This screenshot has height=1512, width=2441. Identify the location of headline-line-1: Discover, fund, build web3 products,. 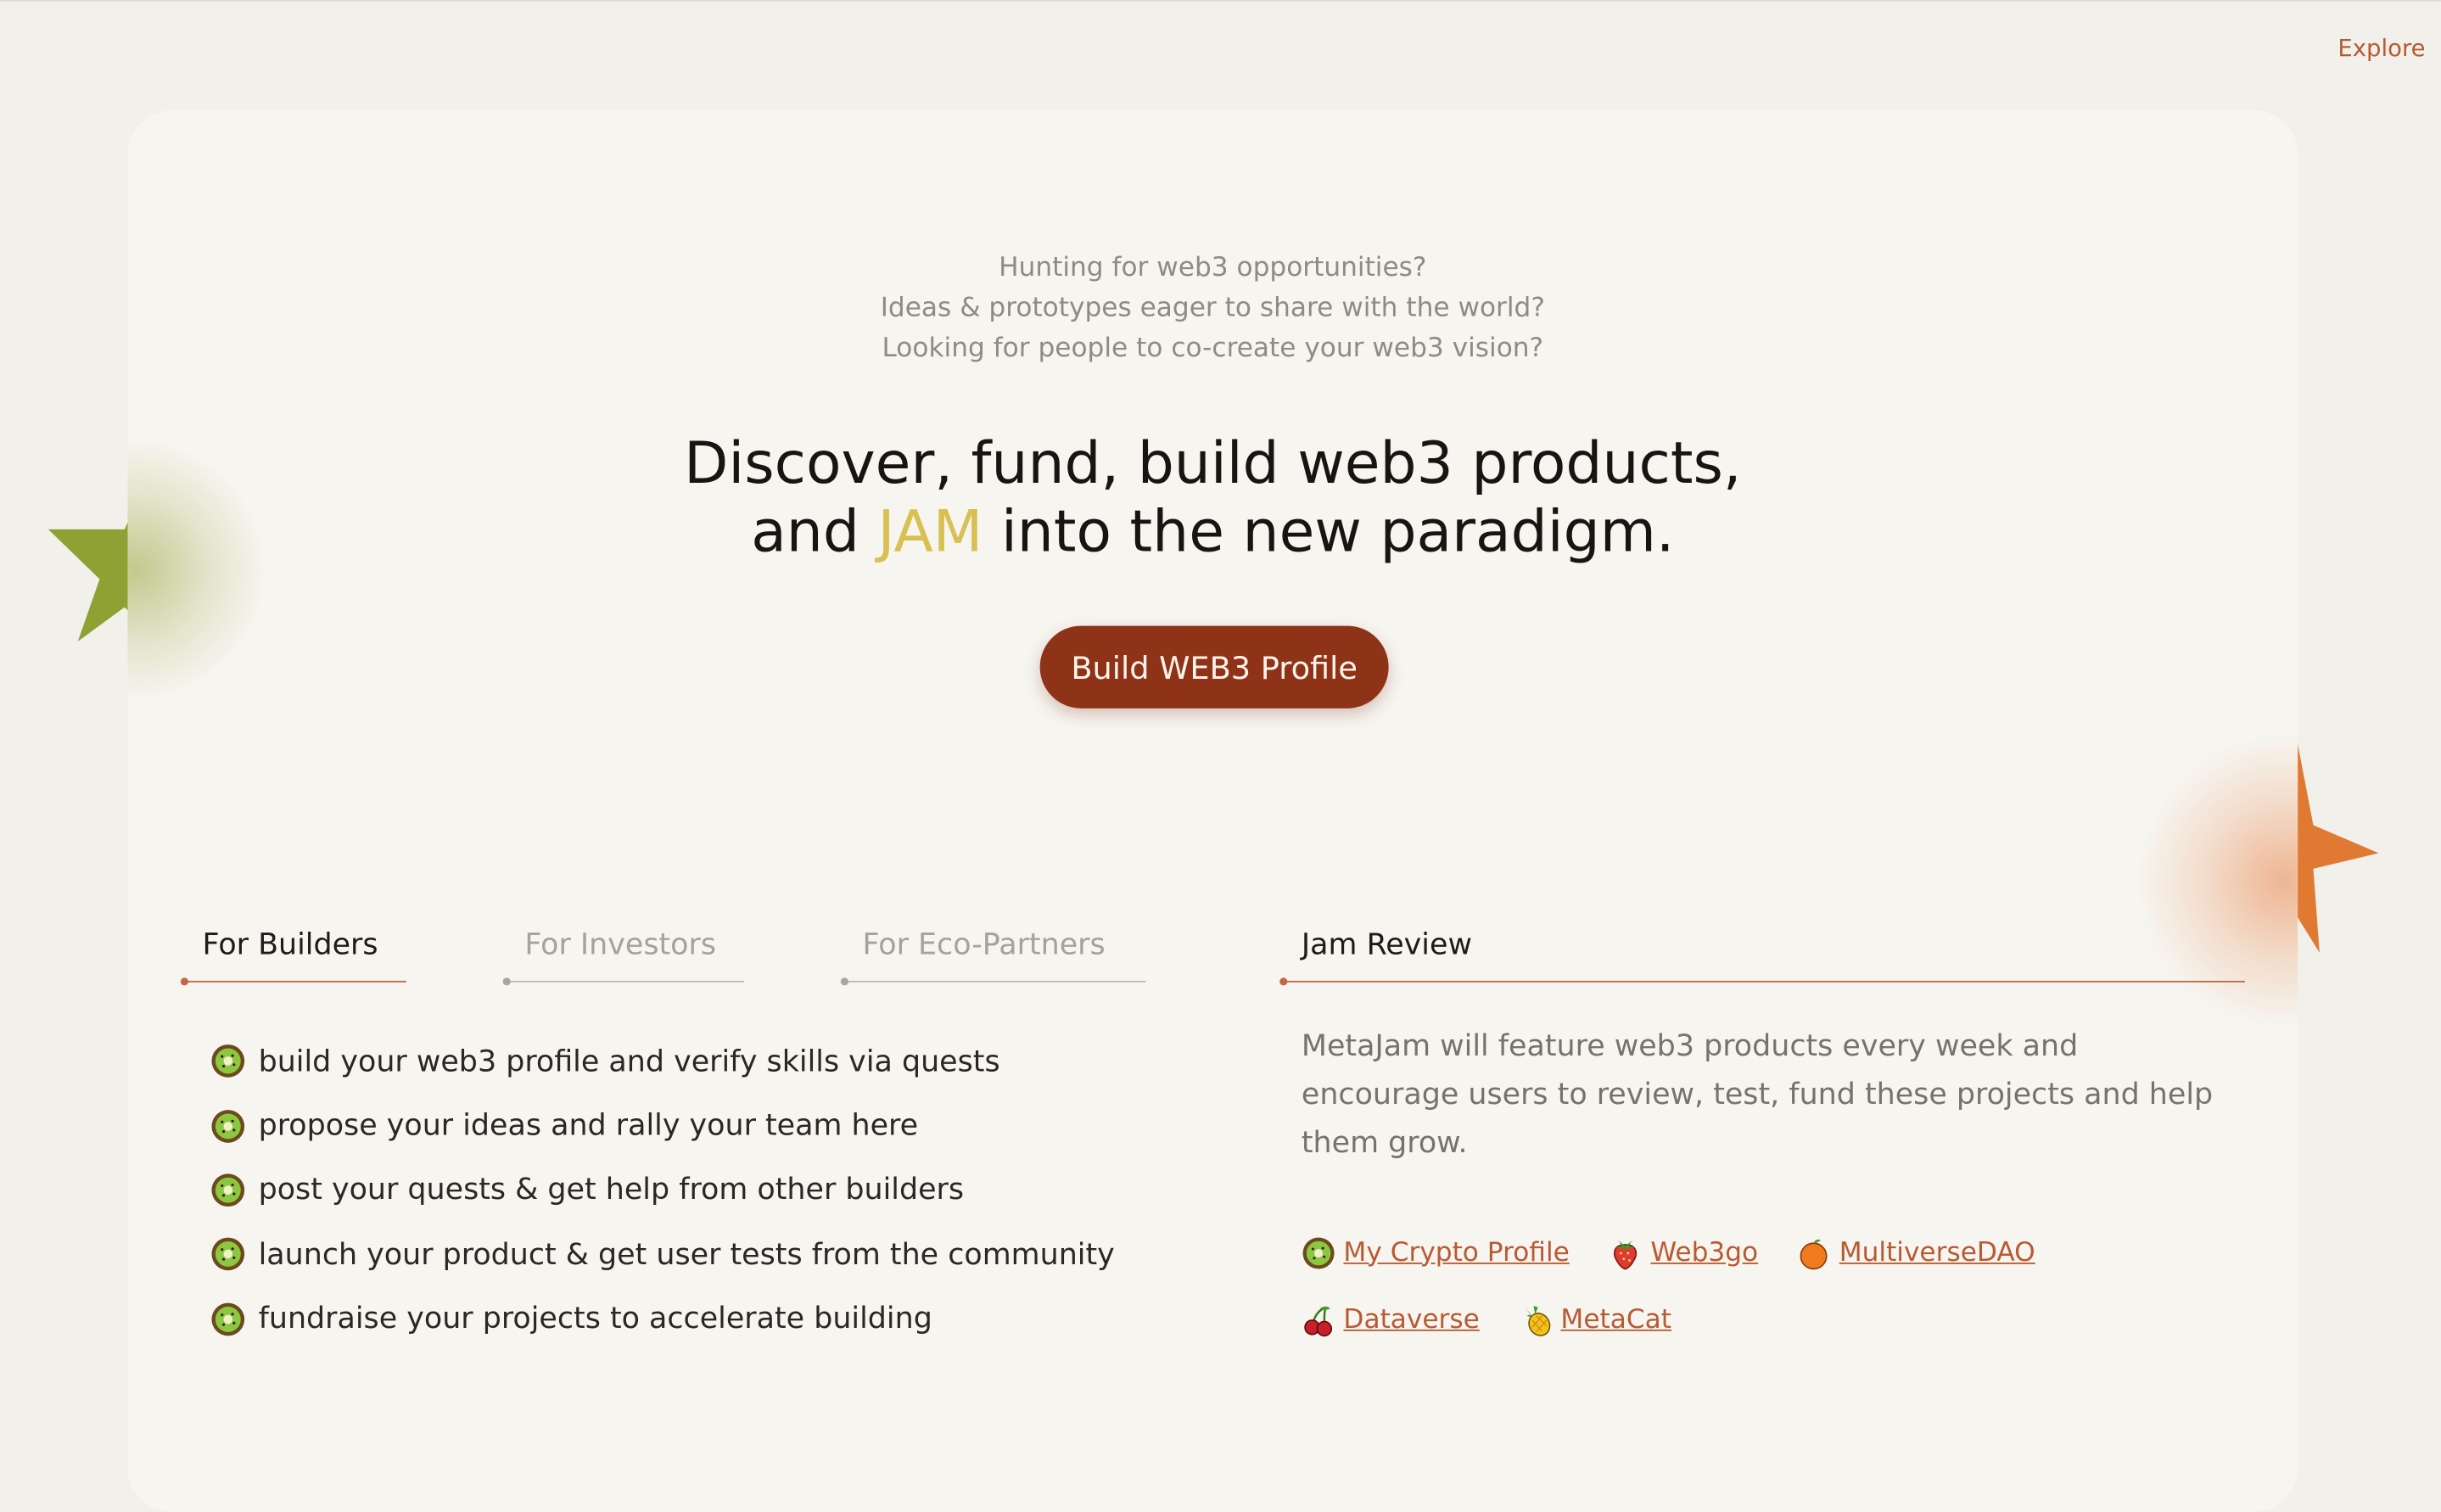
(1213, 463).